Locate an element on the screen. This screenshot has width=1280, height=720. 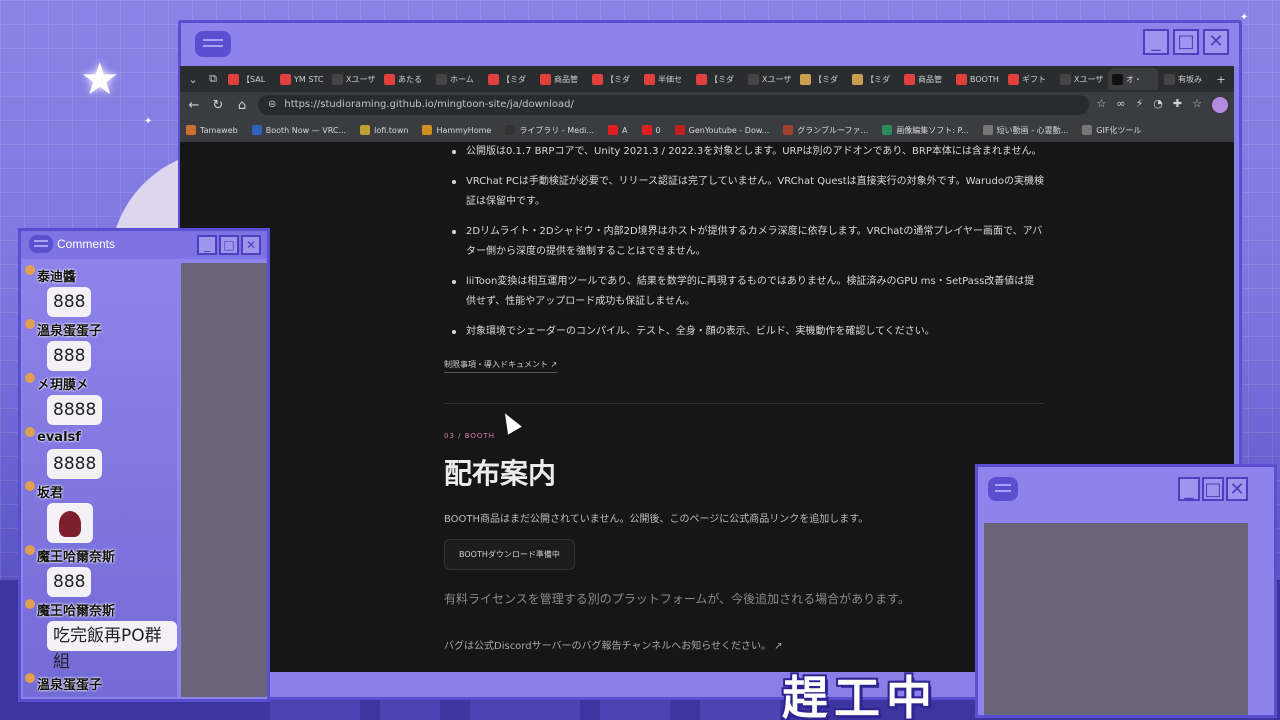
comment-item: evalsf 8888 is located at coordinates (101, 452).